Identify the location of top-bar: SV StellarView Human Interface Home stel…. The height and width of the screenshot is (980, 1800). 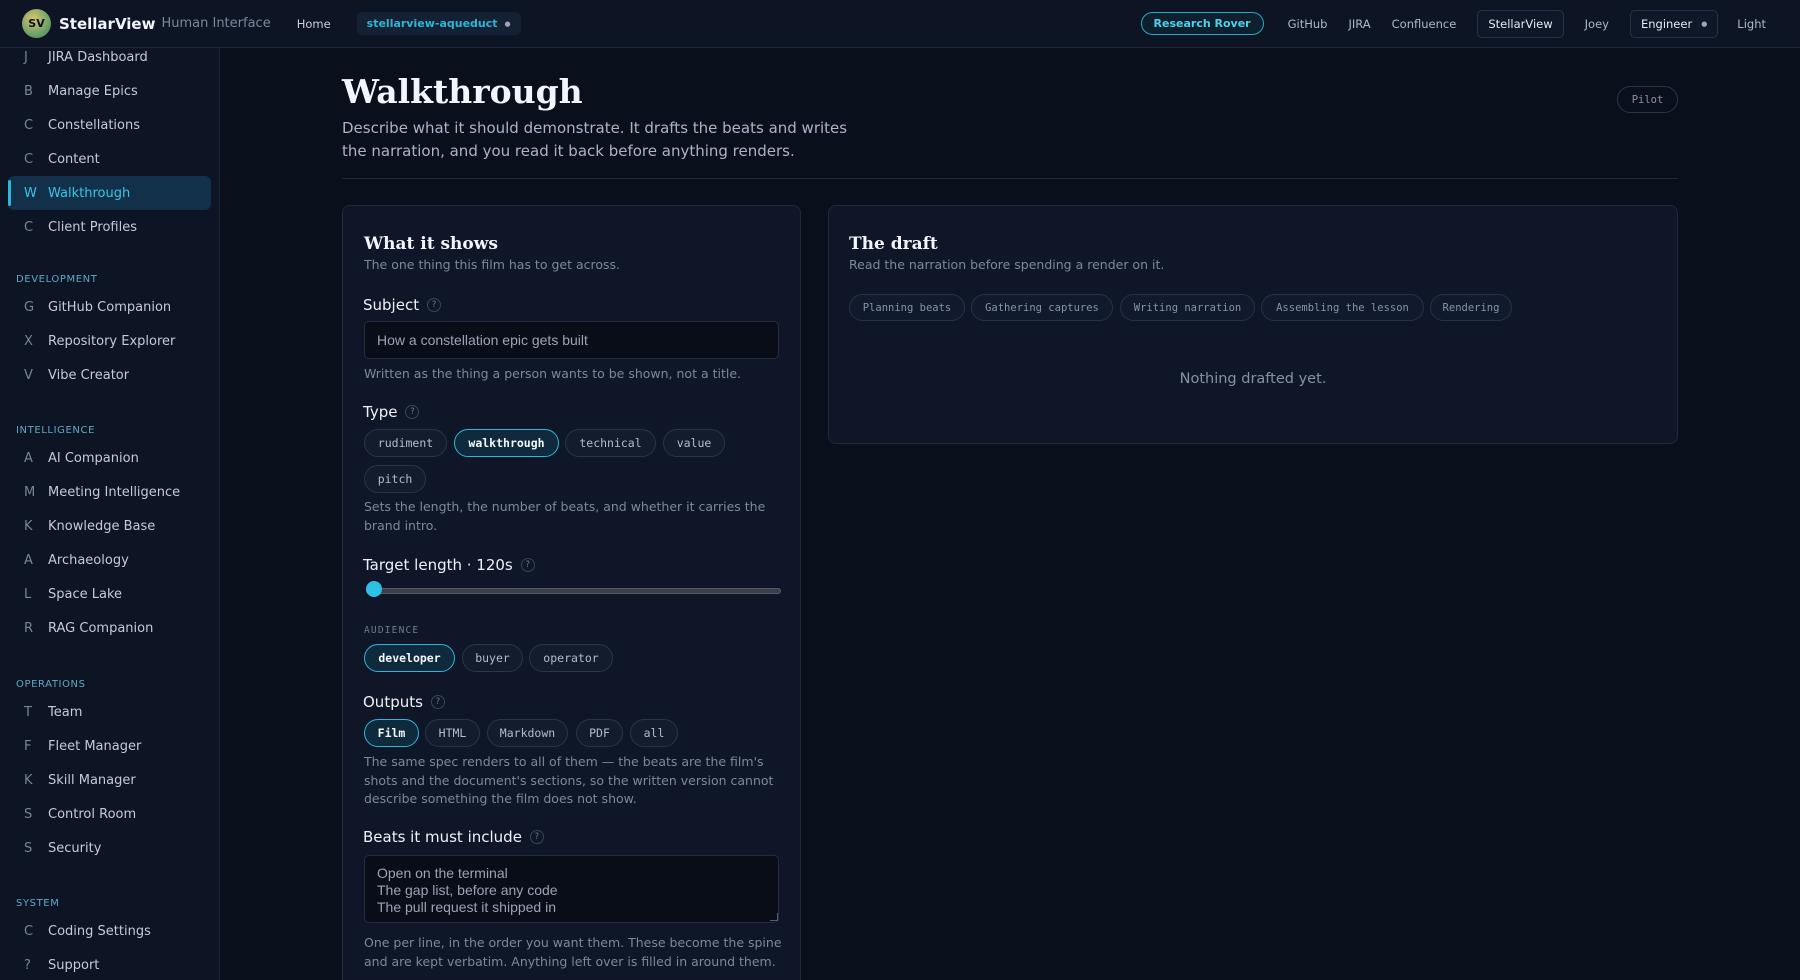
(900, 24).